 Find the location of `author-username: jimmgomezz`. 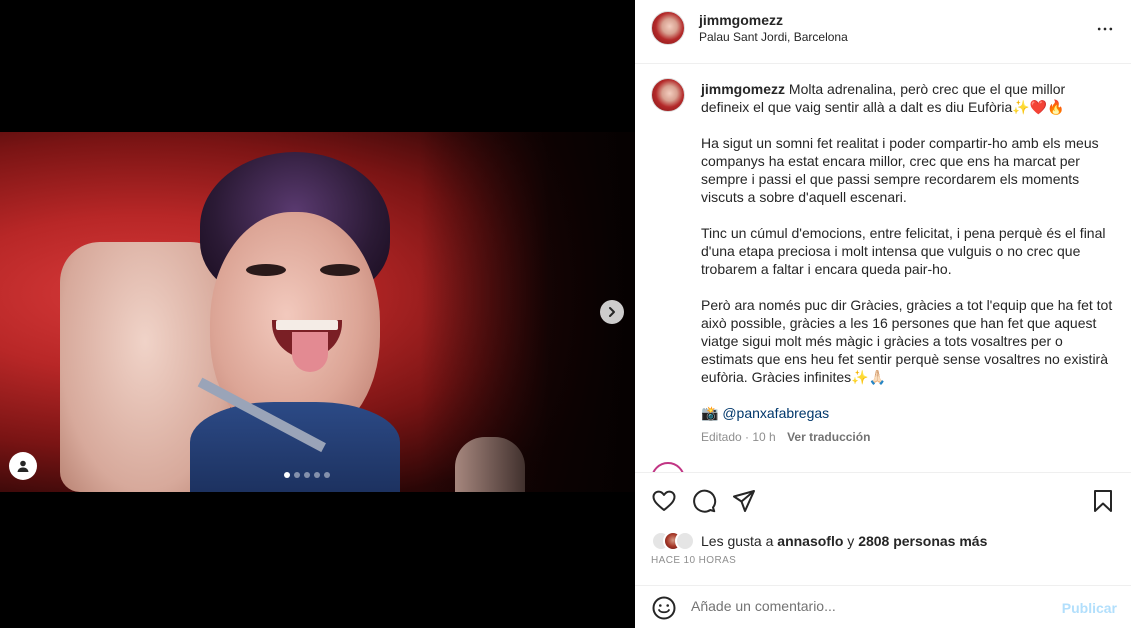

author-username: jimmgomezz is located at coordinates (741, 20).